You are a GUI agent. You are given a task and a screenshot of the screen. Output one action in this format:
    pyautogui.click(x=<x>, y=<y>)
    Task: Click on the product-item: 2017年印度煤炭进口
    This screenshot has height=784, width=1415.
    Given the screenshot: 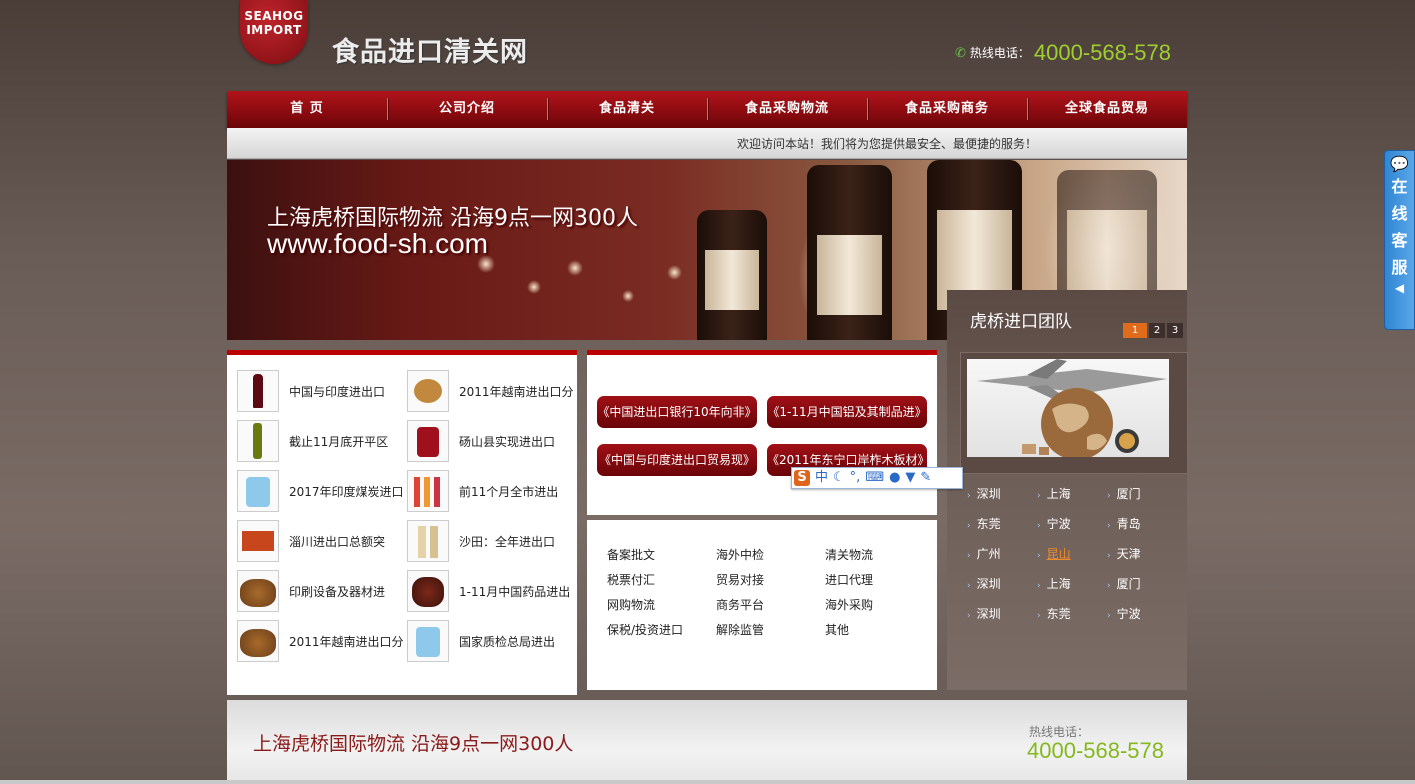 What is the action you would take?
    pyautogui.click(x=320, y=491)
    